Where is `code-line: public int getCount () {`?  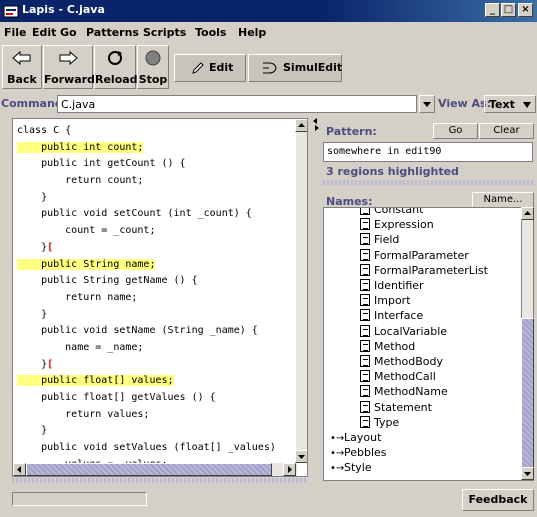 code-line: public int getCount () { is located at coordinates (155, 164).